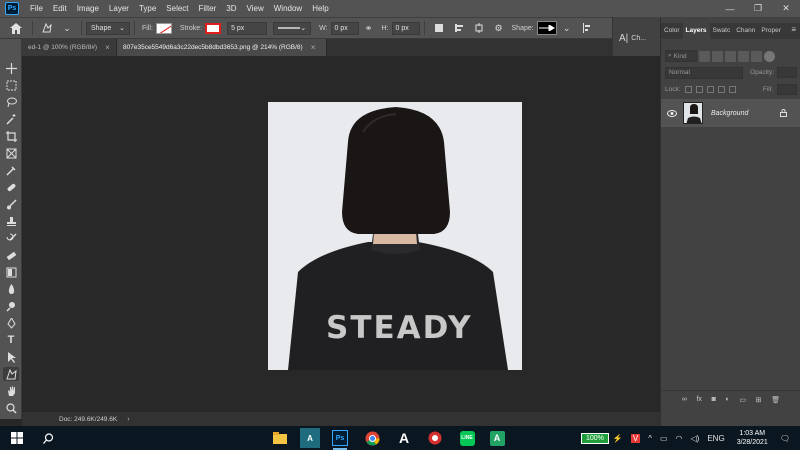 This screenshot has width=800, height=450. What do you see at coordinates (688, 89) in the screenshot?
I see `lock-transparent-icon` at bounding box center [688, 89].